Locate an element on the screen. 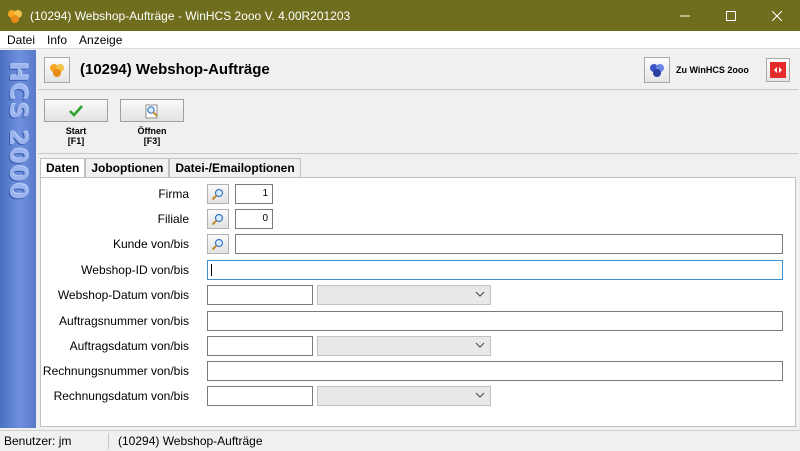 The height and width of the screenshot is (451, 800). status-separator is located at coordinates (108, 441).